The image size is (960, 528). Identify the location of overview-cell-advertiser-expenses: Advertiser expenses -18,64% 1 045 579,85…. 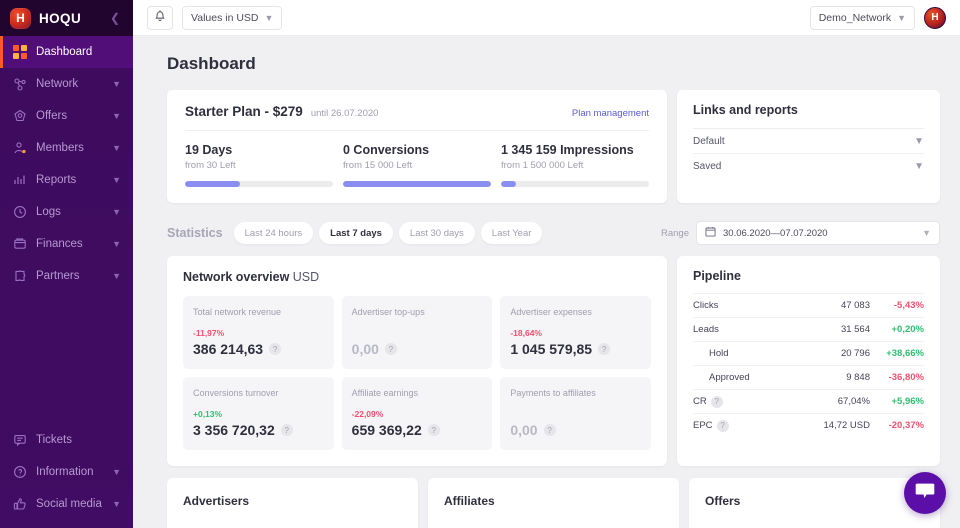
(575, 332).